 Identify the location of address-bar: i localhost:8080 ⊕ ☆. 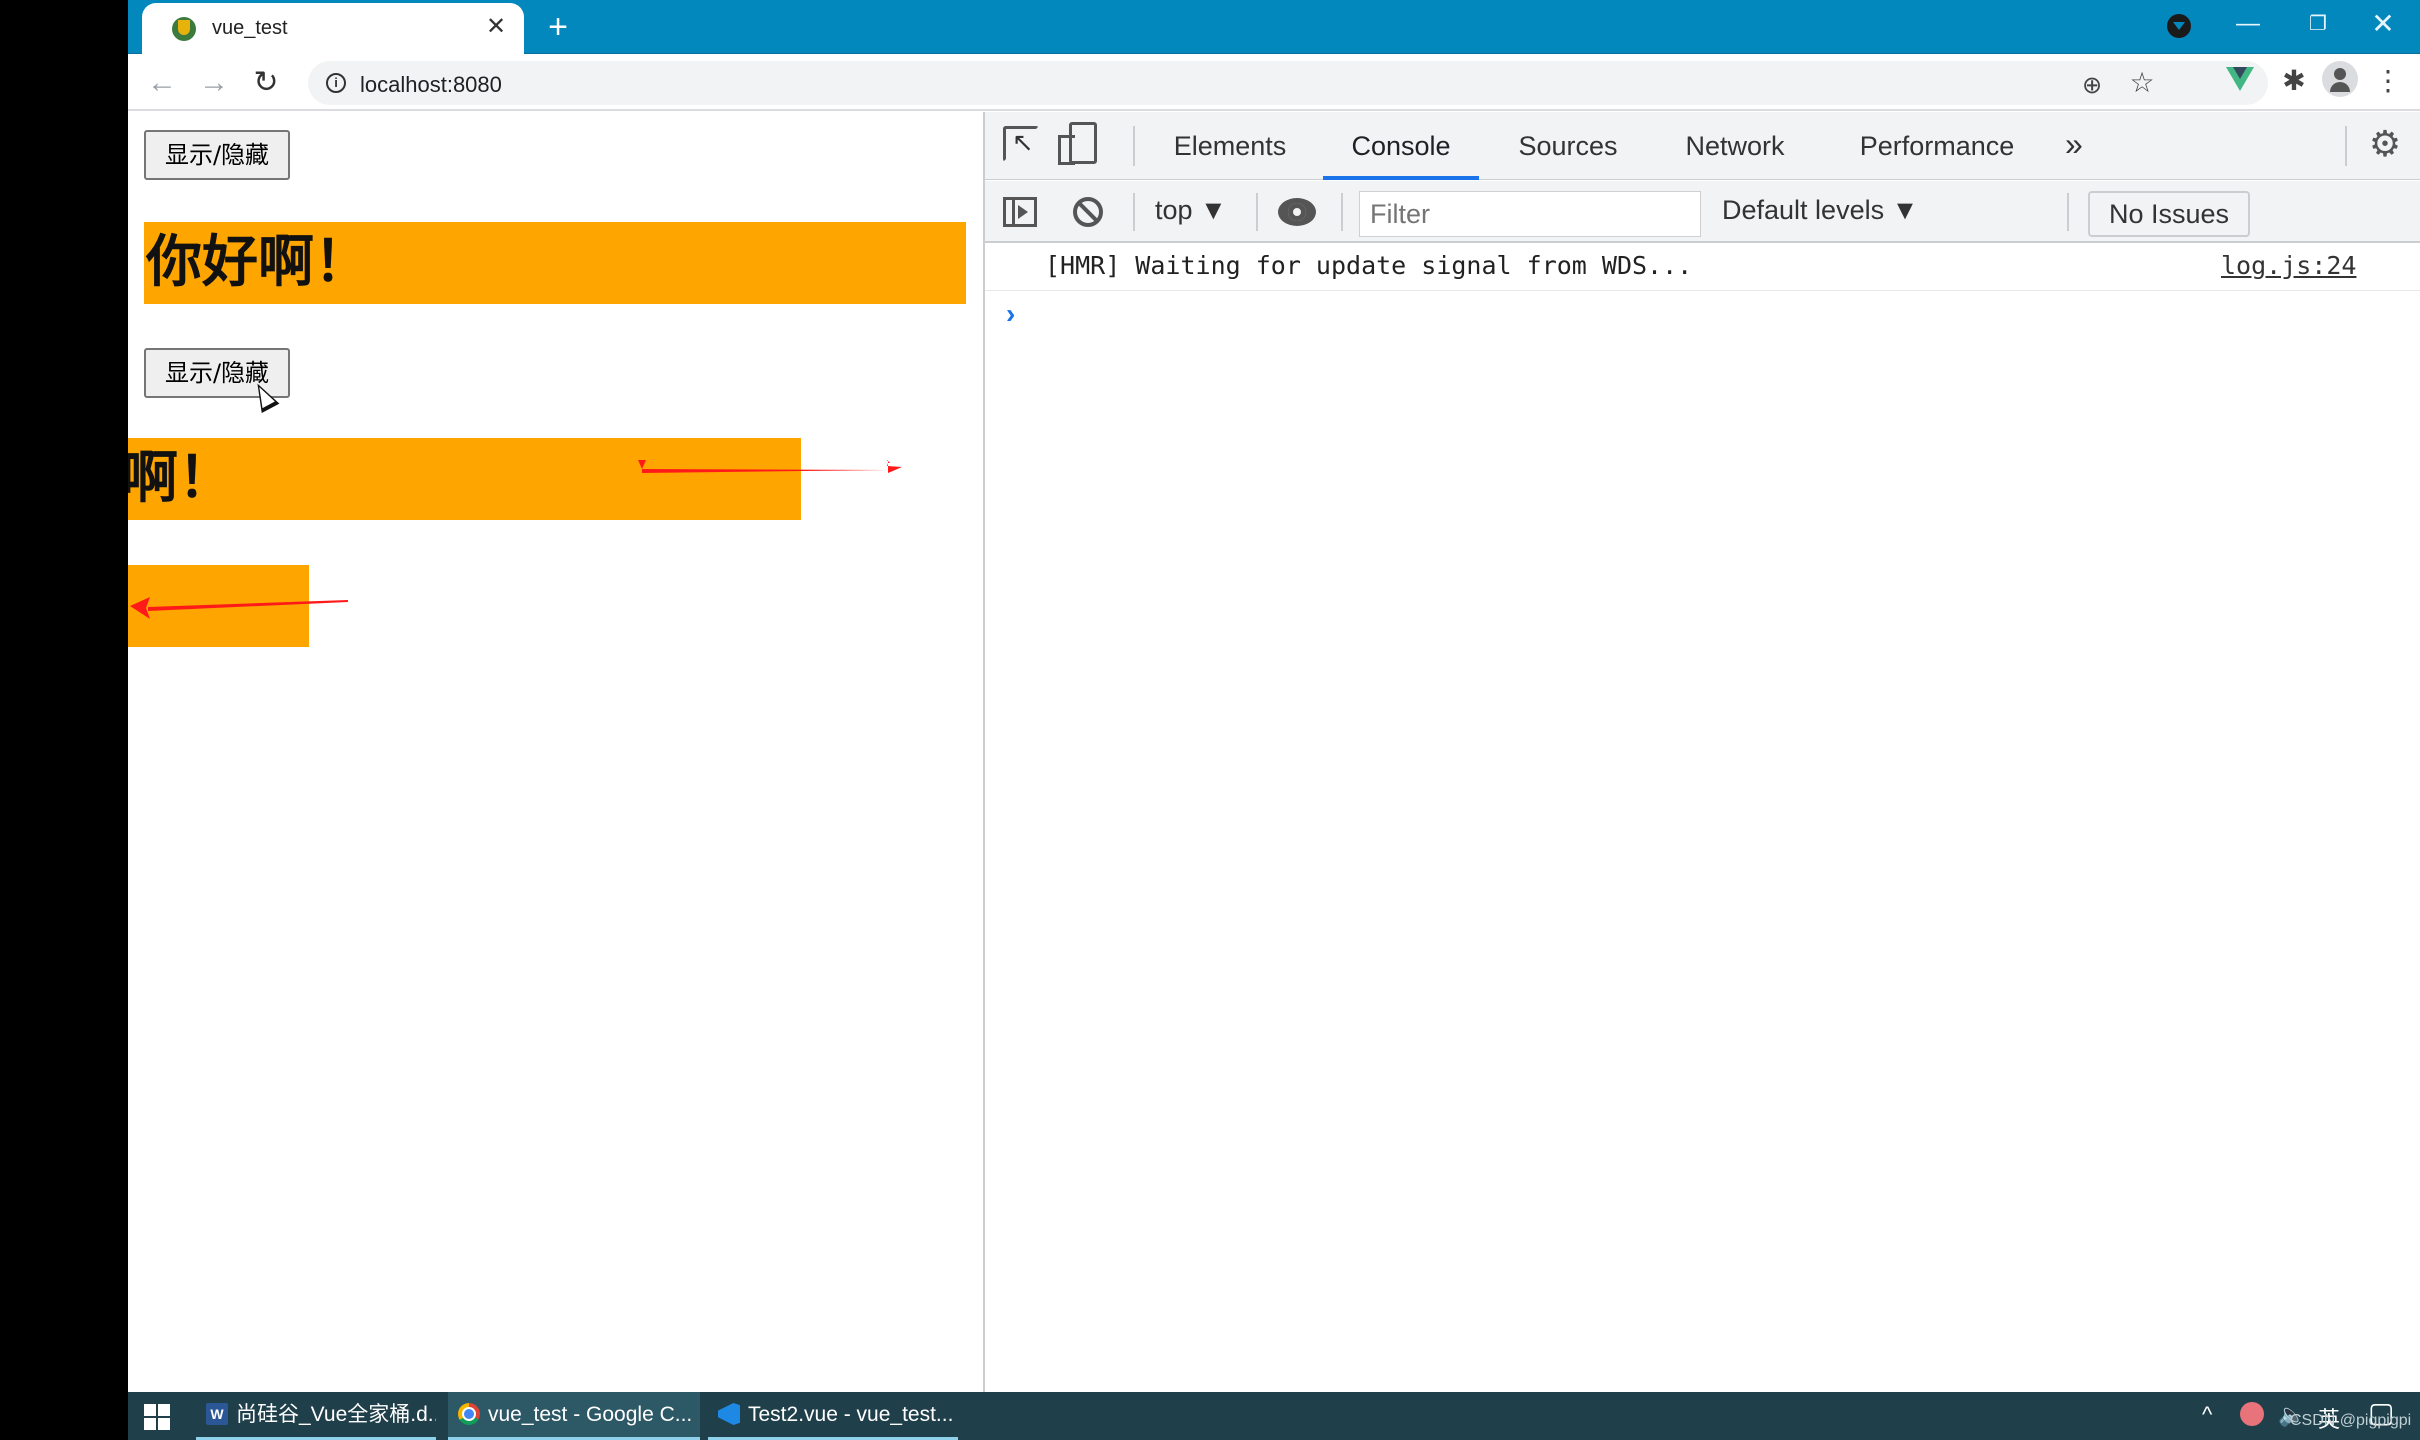
(1288, 83).